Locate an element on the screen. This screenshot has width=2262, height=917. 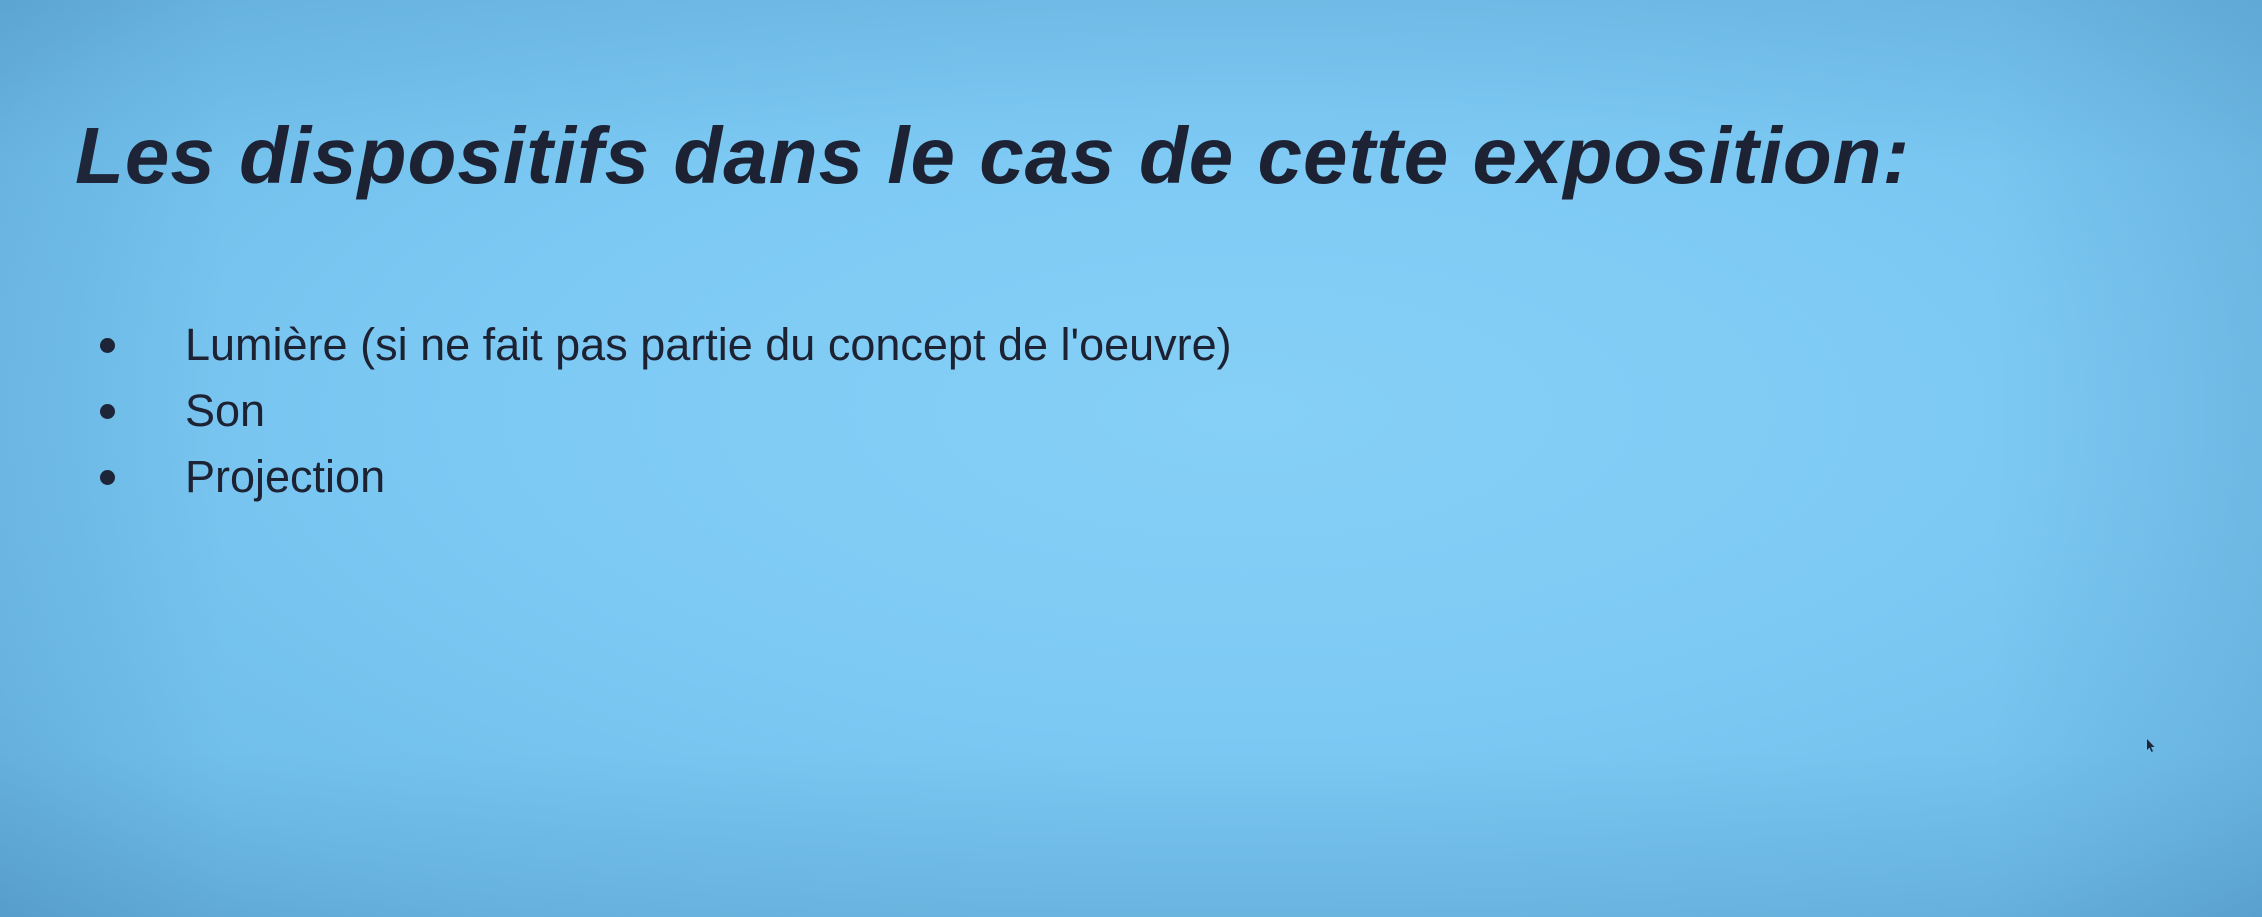
list-item: Son is located at coordinates (666, 411).